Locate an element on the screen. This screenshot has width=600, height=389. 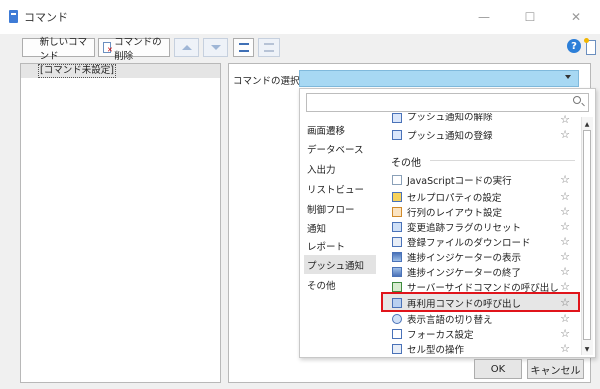
command-item: 行列のレイアウト設定 is located at coordinates (447, 211).